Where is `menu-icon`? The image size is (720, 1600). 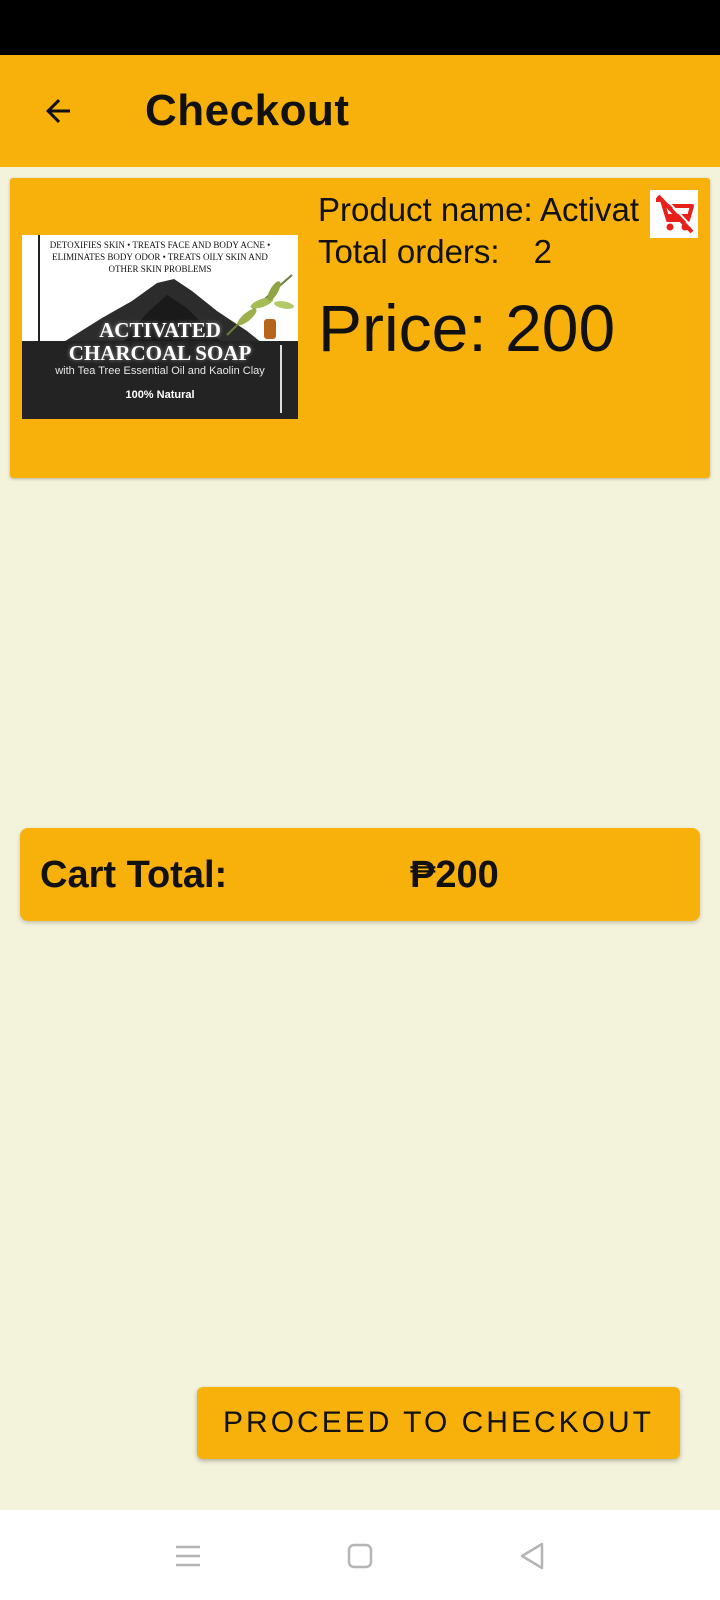
menu-icon is located at coordinates (188, 1556).